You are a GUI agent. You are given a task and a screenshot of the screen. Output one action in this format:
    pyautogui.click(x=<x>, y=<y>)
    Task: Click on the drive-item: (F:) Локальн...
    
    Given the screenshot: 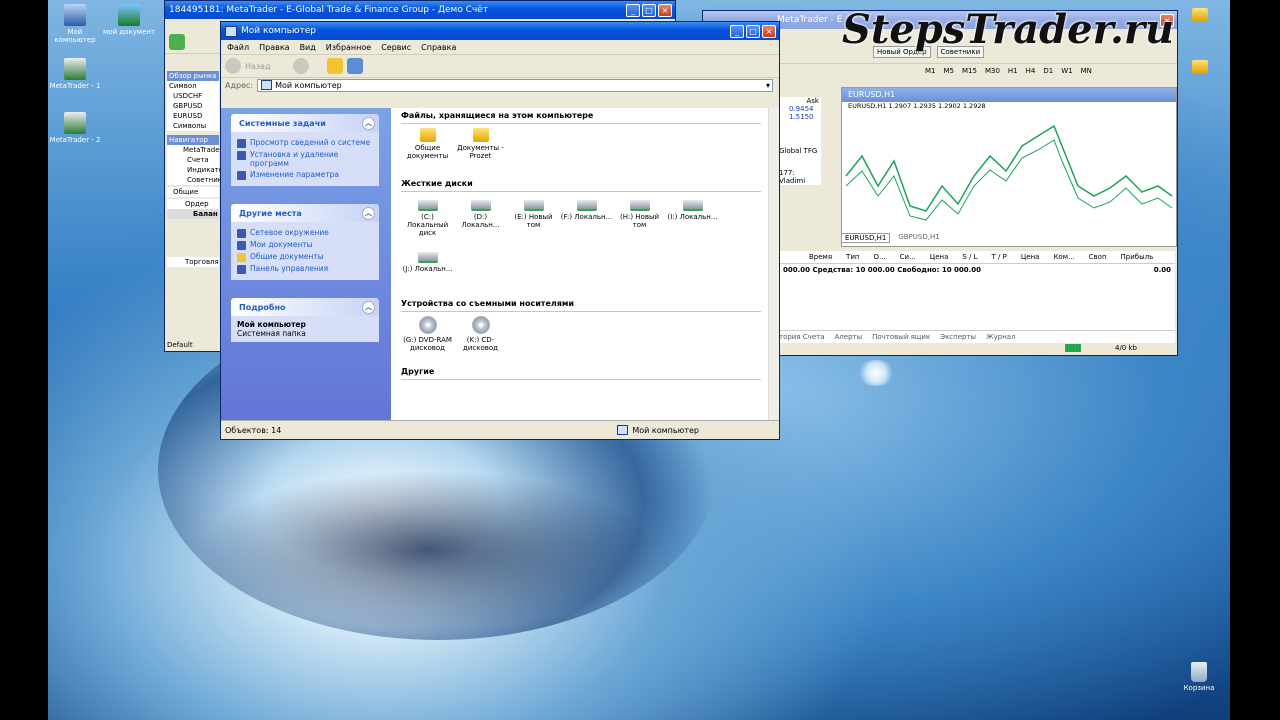 What is the action you would take?
    pyautogui.click(x=586, y=218)
    